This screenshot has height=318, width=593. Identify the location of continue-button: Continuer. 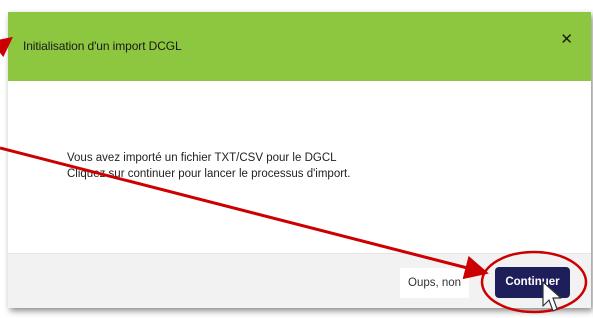
(532, 282).